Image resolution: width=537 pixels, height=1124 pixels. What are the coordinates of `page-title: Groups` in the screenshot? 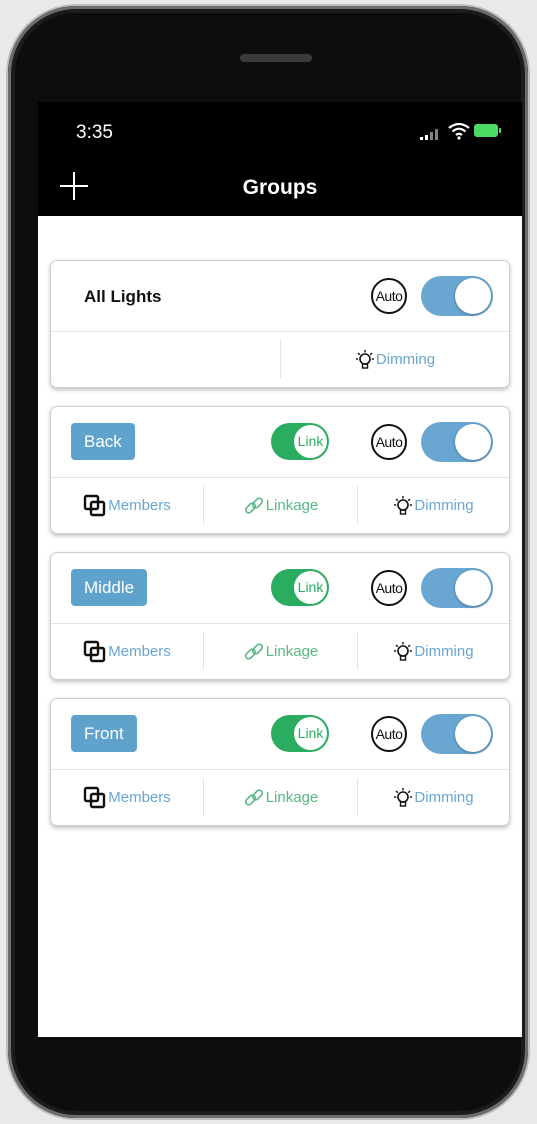 It's located at (280, 187).